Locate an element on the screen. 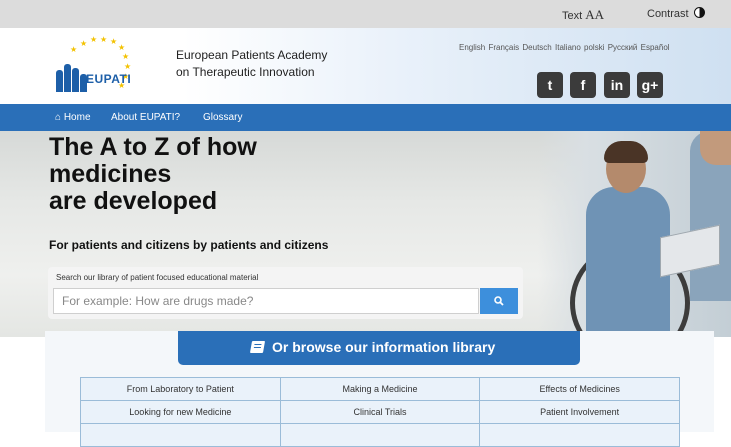 The width and height of the screenshot is (731, 447). contrast-label: Contrast is located at coordinates (668, 14).